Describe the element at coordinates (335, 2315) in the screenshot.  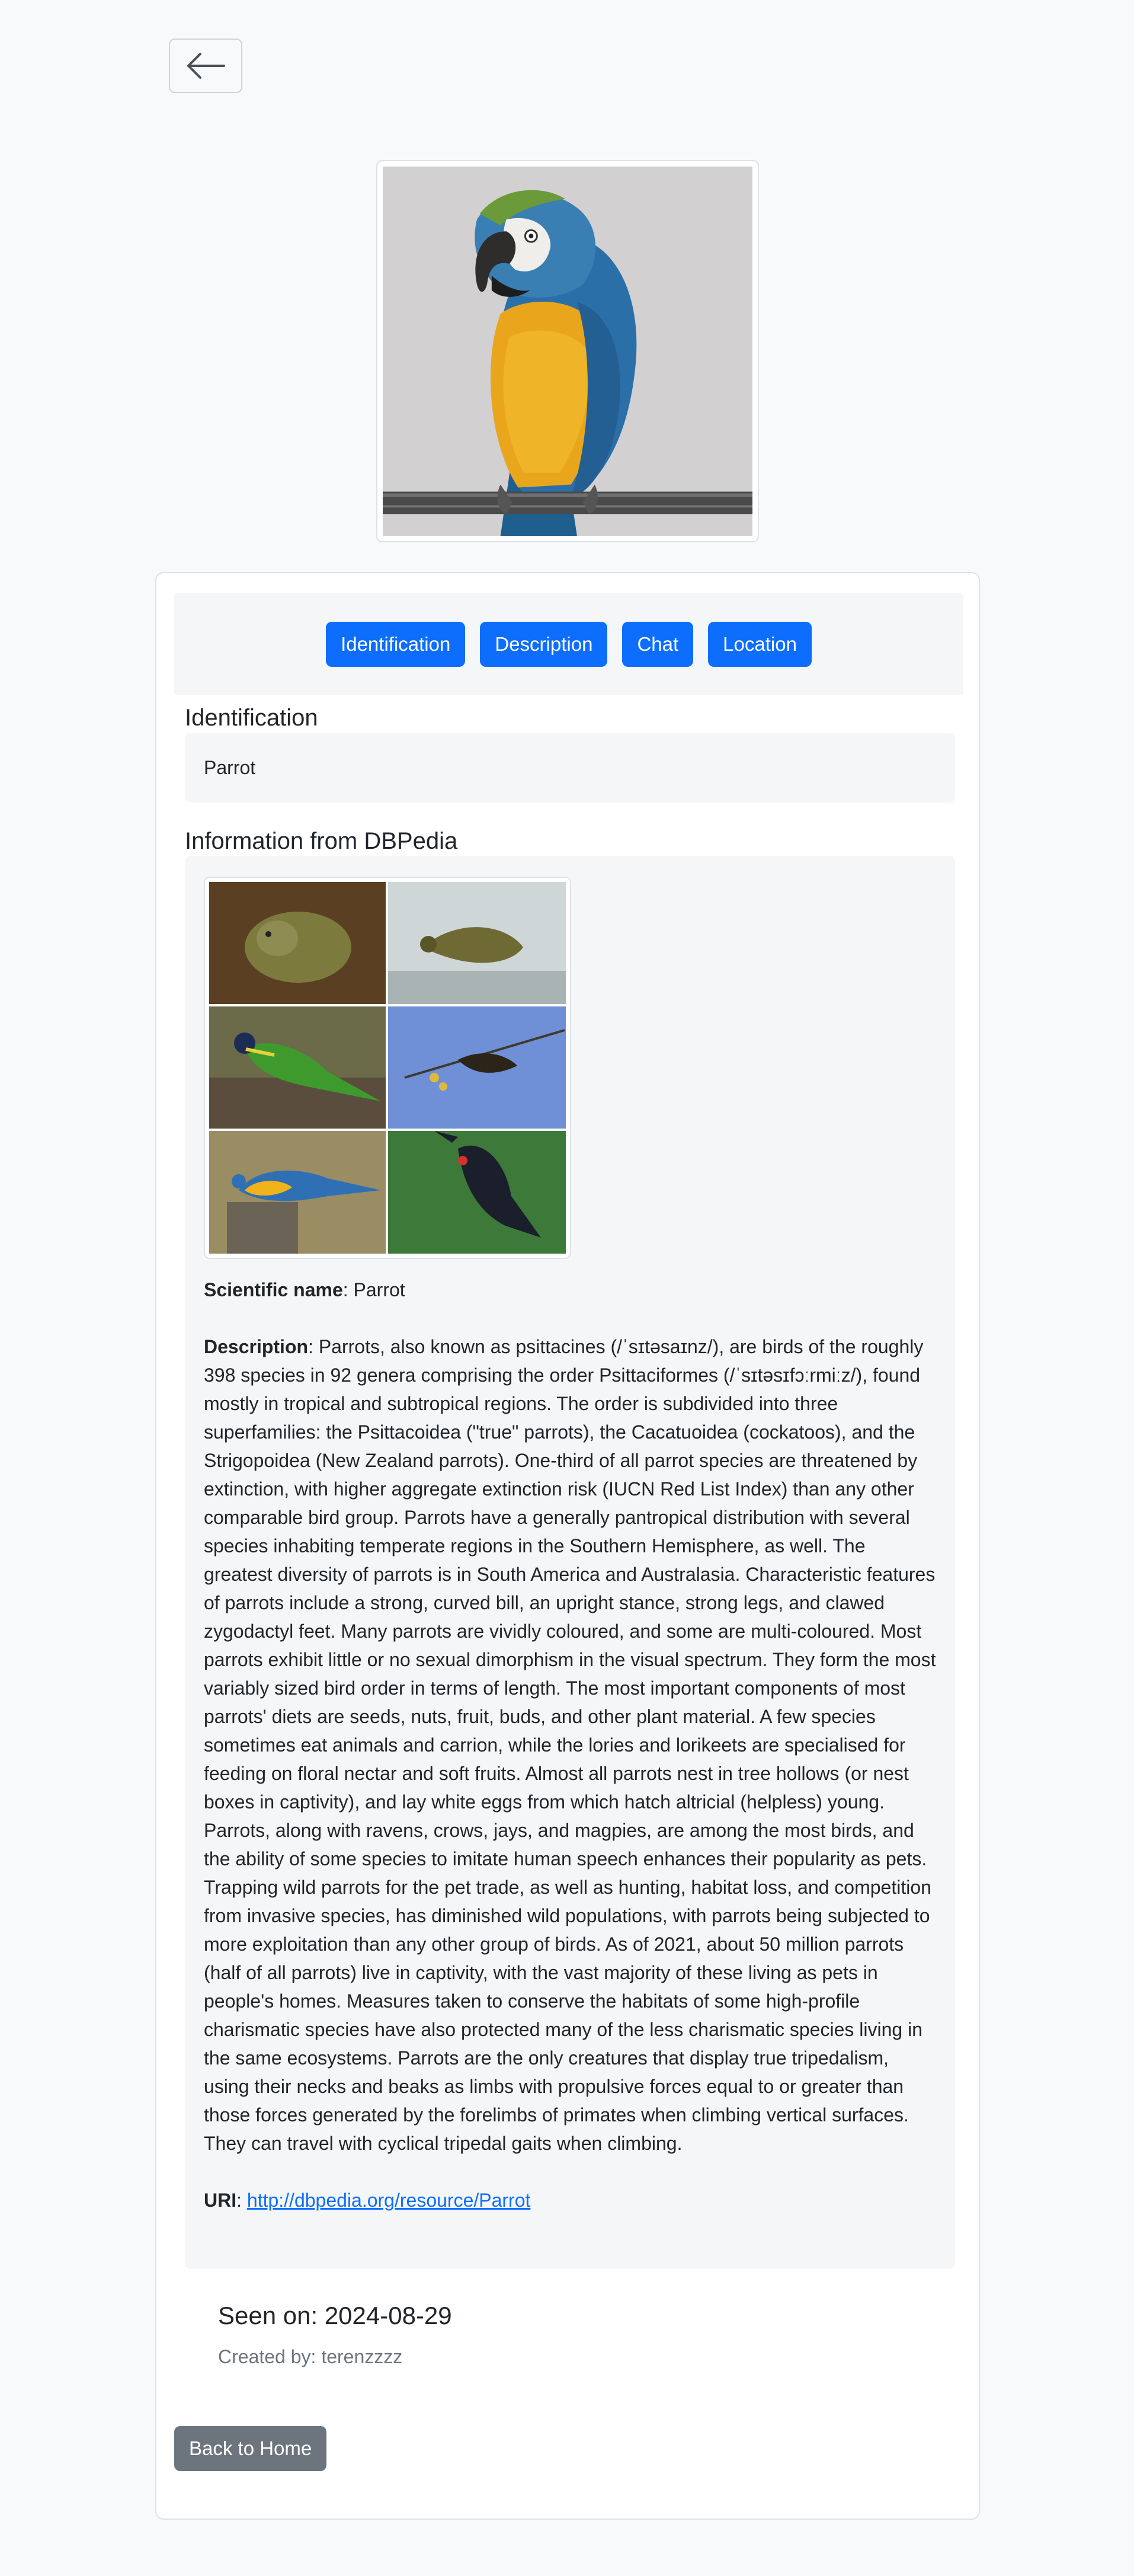
I see `seen-on-date: Seen on: 2024-08-29` at that location.